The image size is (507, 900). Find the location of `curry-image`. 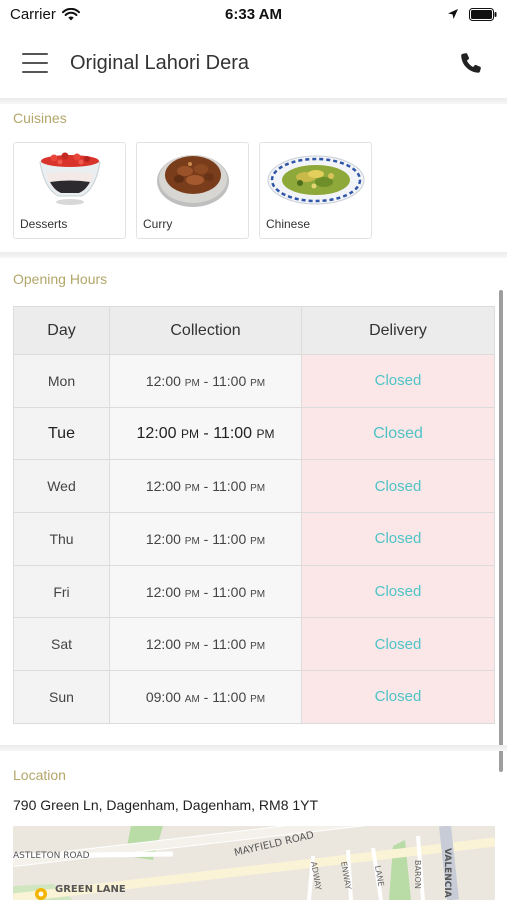

curry-image is located at coordinates (192, 178).